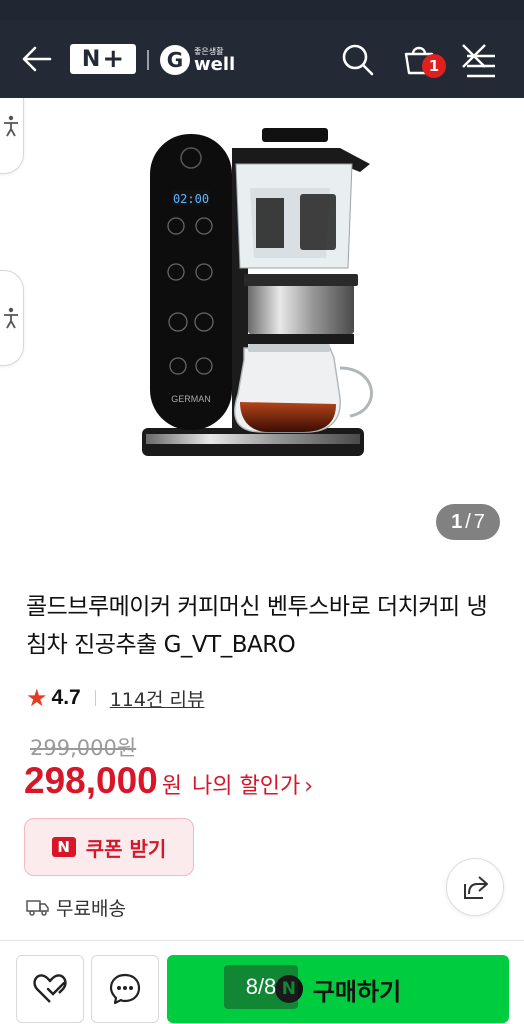 Image resolution: width=524 pixels, height=1024 pixels. Describe the element at coordinates (457, 521) in the screenshot. I see `image-counter-current: 1` at that location.